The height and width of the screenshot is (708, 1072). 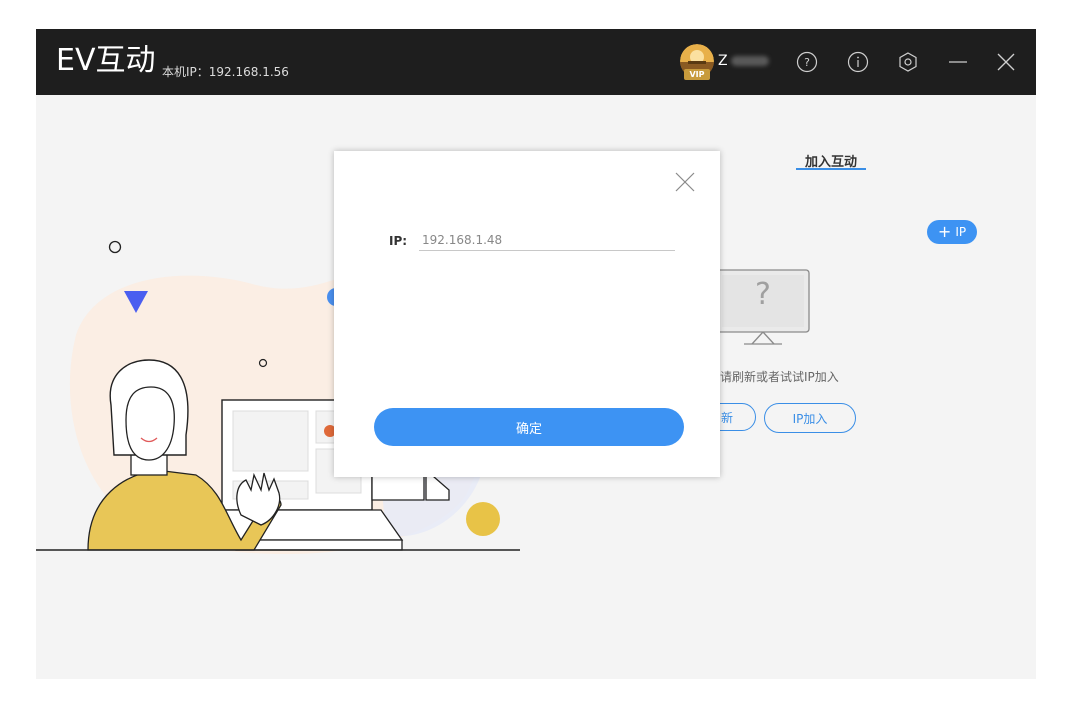 What do you see at coordinates (944, 231) in the screenshot?
I see `plus-icon: +` at bounding box center [944, 231].